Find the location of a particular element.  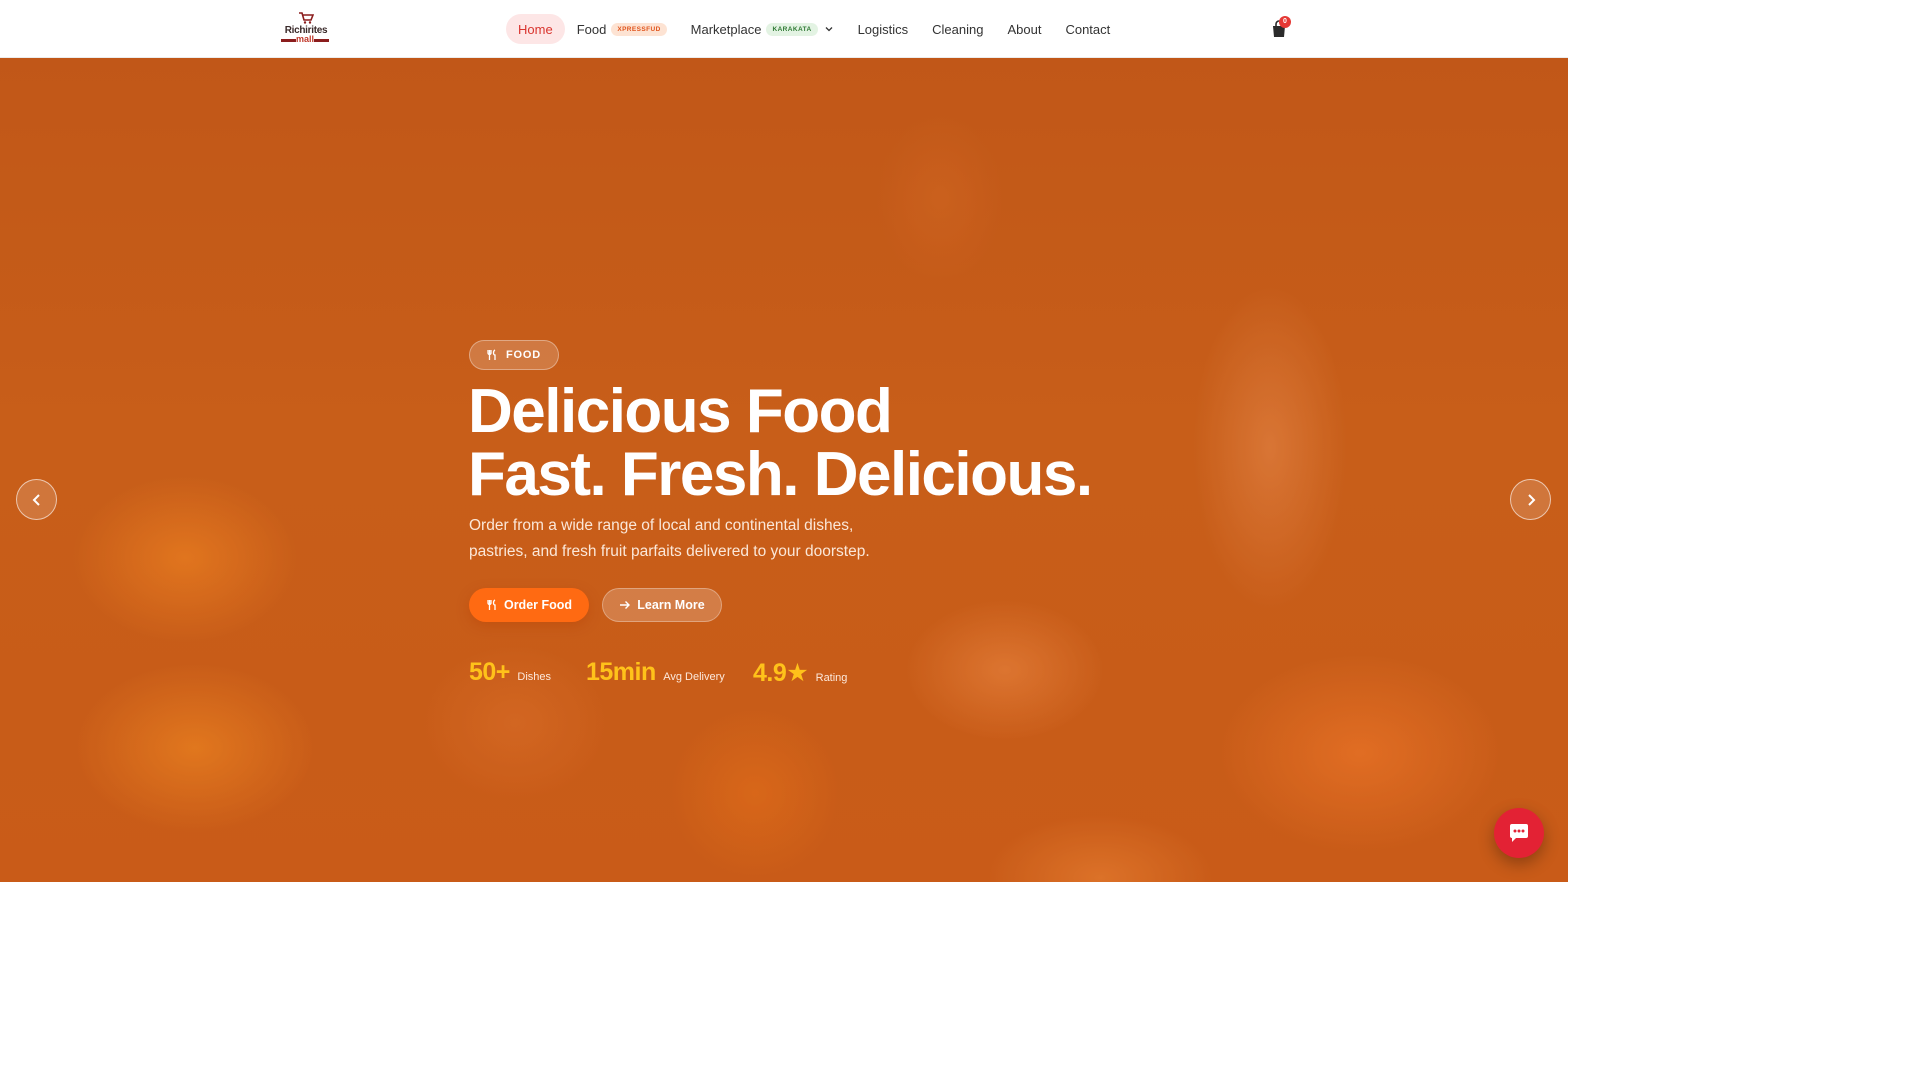

nav-marketplace: Marketplace KARAKATA is located at coordinates (762, 29).